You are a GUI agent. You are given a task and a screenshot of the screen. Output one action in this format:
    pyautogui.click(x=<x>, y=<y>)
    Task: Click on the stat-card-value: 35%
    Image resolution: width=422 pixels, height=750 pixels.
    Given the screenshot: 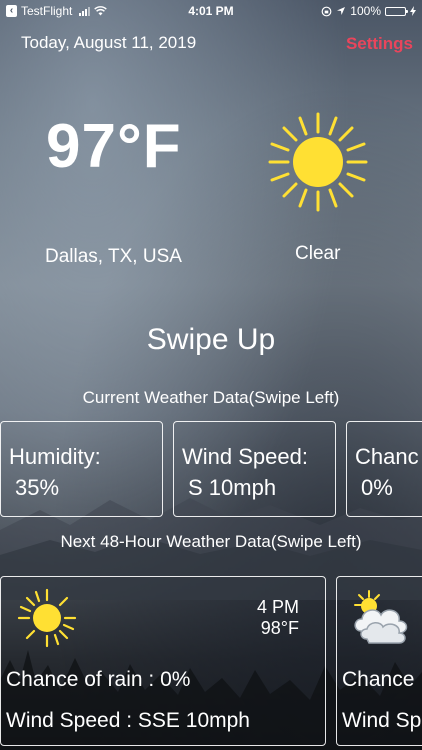 What is the action you would take?
    pyautogui.click(x=37, y=487)
    